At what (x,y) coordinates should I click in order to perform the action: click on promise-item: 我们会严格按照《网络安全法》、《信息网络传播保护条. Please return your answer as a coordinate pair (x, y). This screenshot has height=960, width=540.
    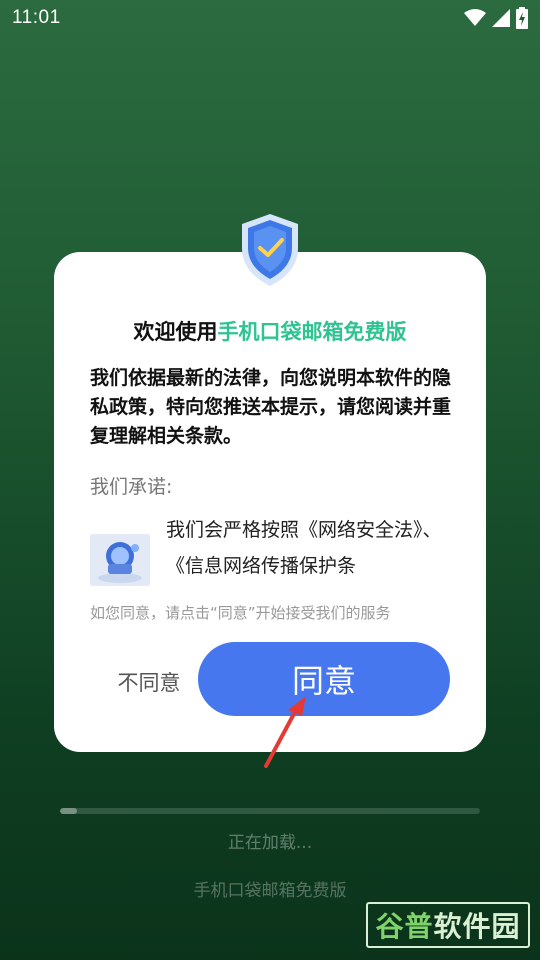
    Looking at the image, I should click on (275, 552).